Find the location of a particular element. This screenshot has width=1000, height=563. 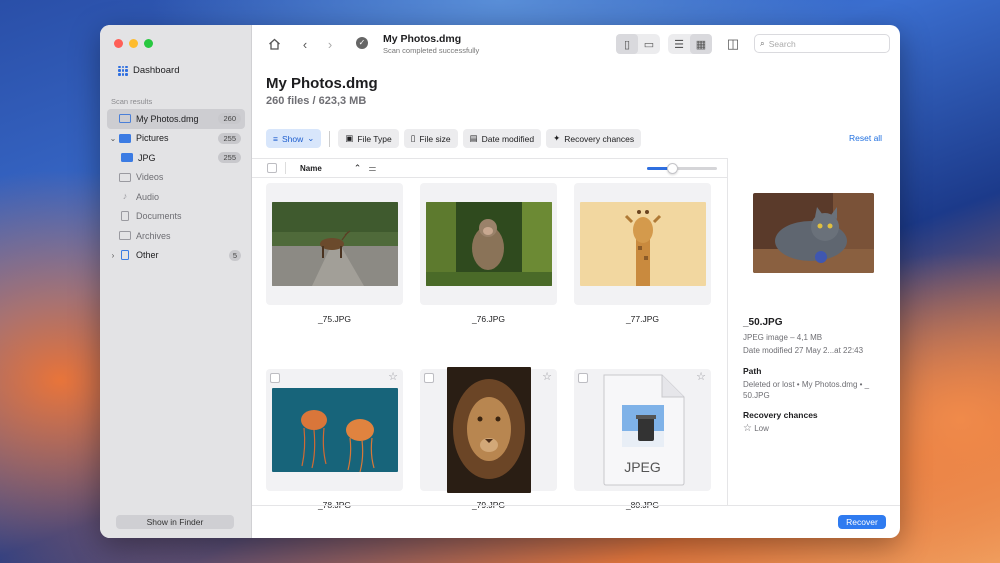

toggle-preview-panel-button: ◫ is located at coordinates (733, 44).